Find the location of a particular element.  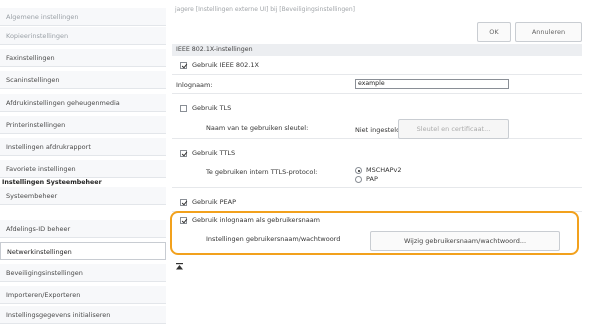

row-use-tls: Gebruik TLS is located at coordinates (377, 108).